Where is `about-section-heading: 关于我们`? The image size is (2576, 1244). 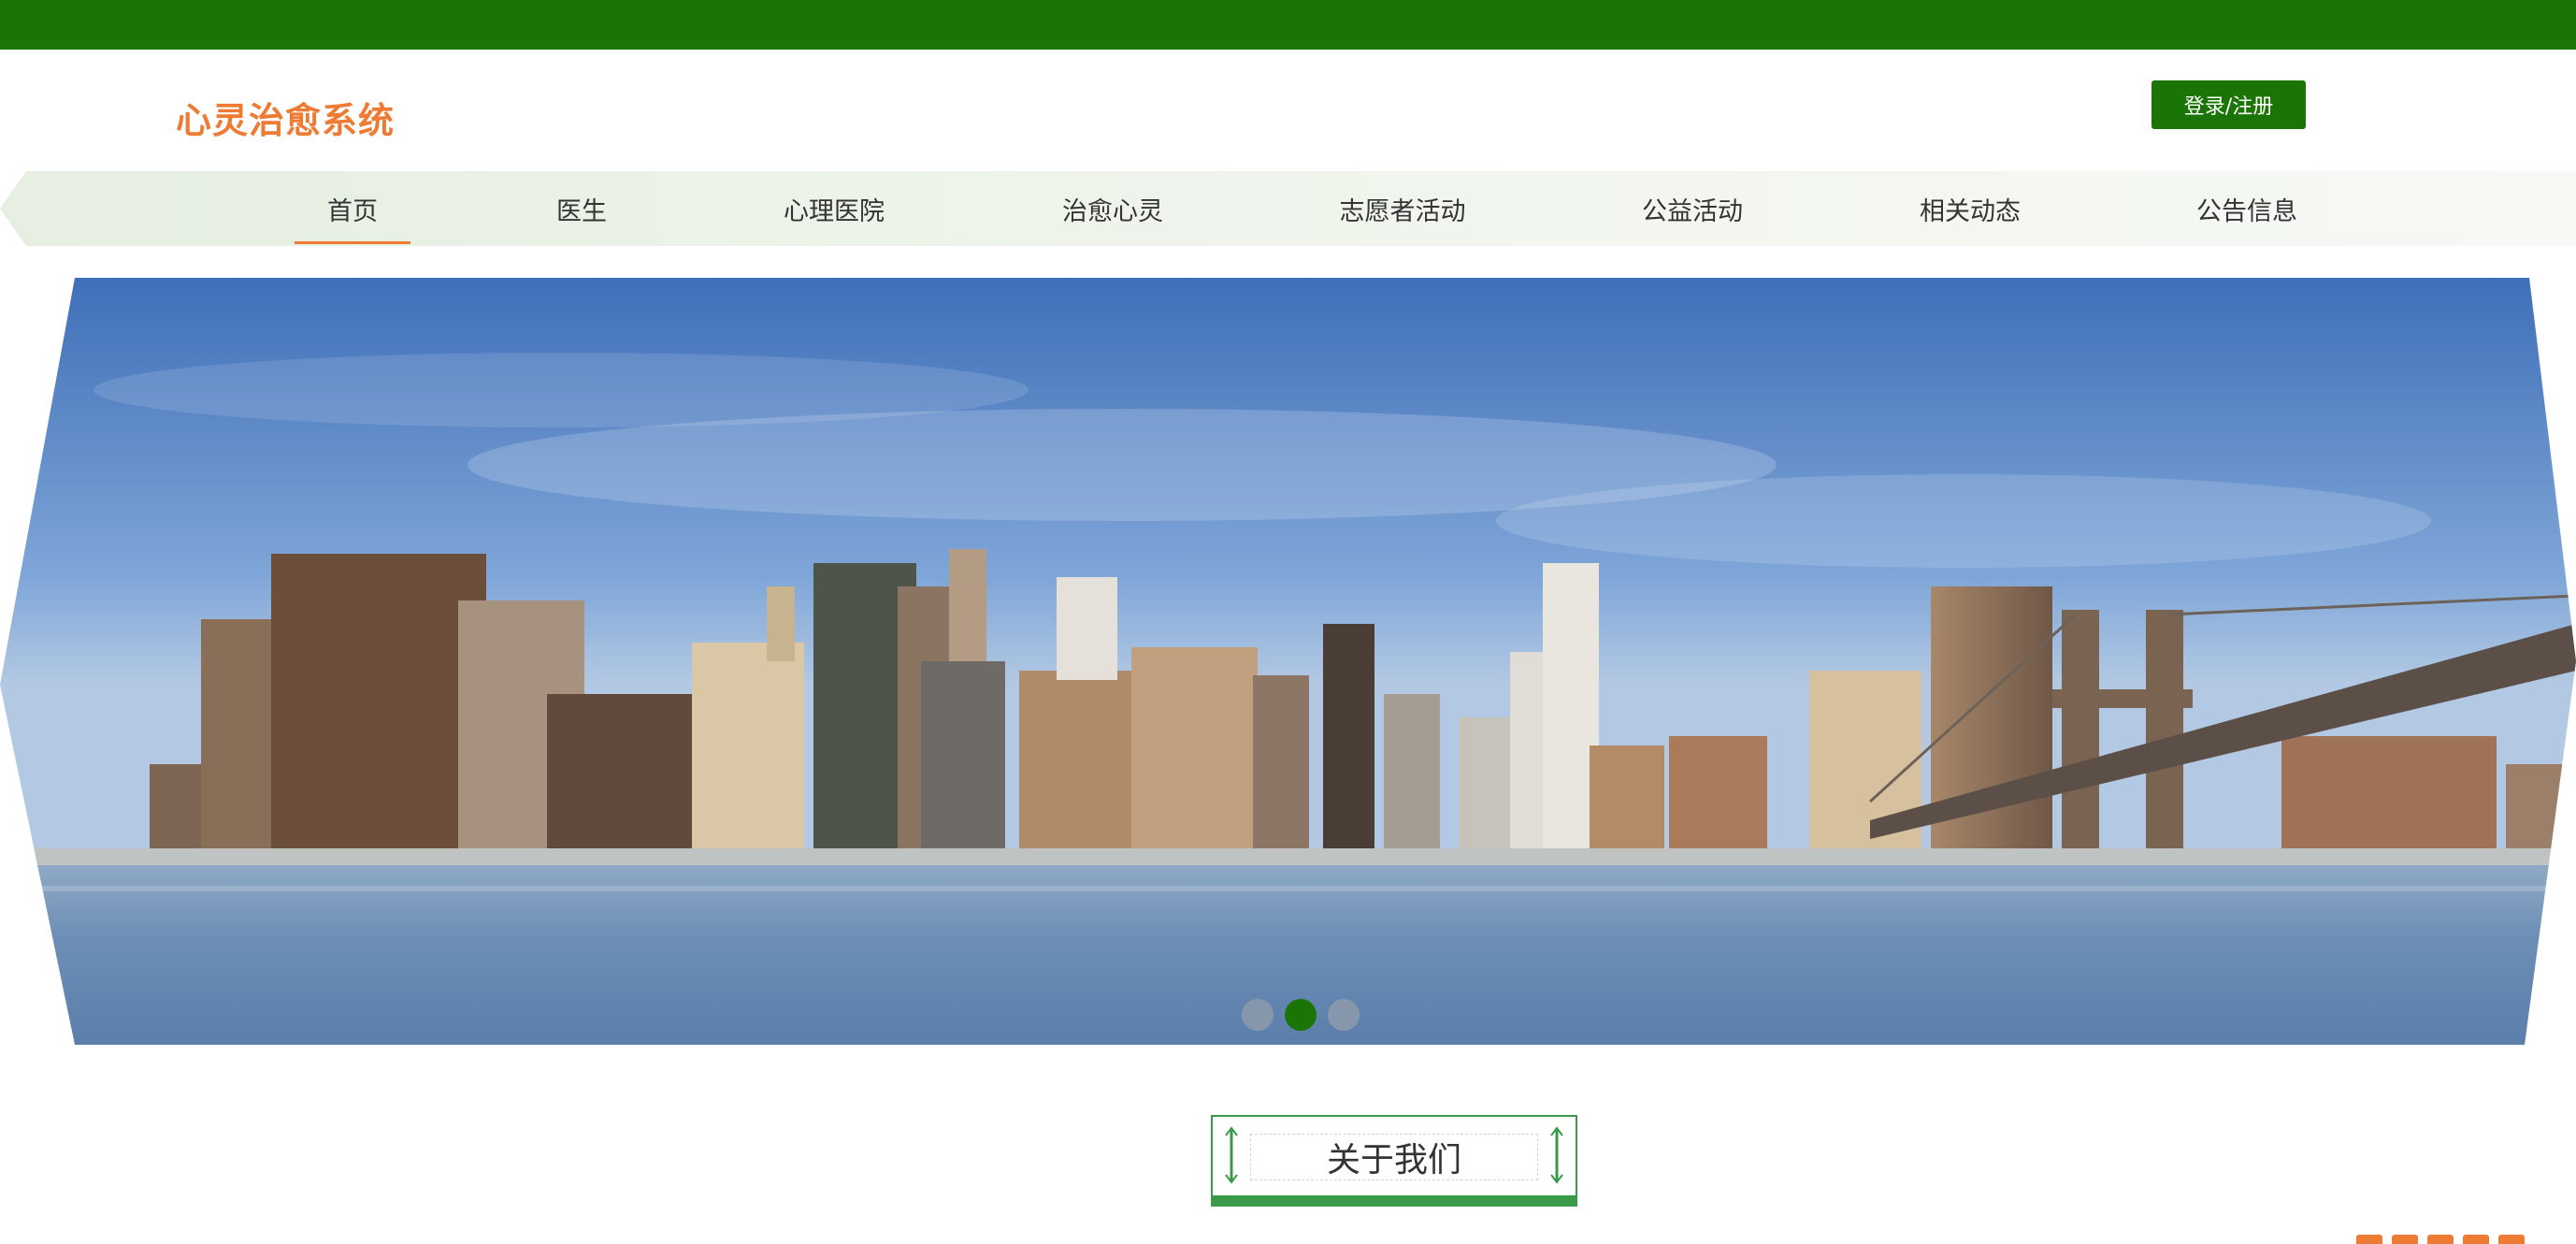
about-section-heading: 关于我们 is located at coordinates (1394, 1161).